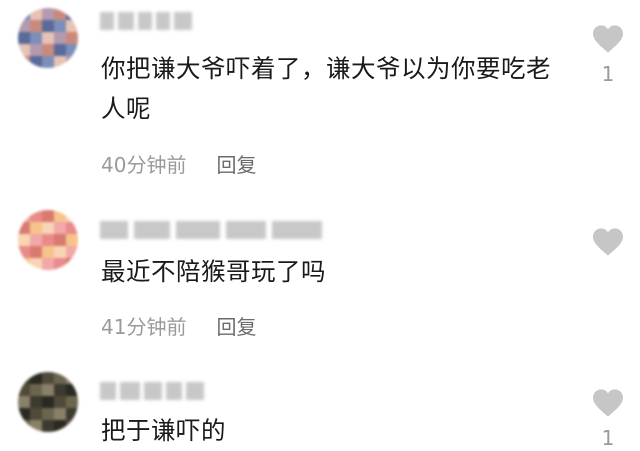 Image resolution: width=640 pixels, height=451 pixels. I want to click on comment-text: 把于谦吓的, so click(163, 430).